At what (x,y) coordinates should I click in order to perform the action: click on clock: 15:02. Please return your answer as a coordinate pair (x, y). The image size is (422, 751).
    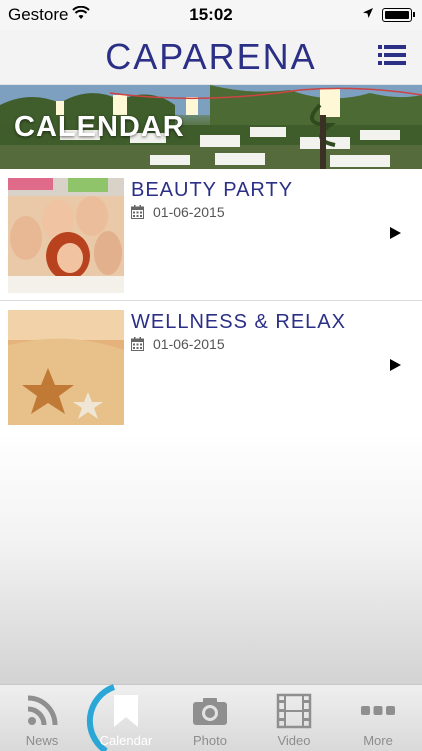
    Looking at the image, I should click on (211, 14).